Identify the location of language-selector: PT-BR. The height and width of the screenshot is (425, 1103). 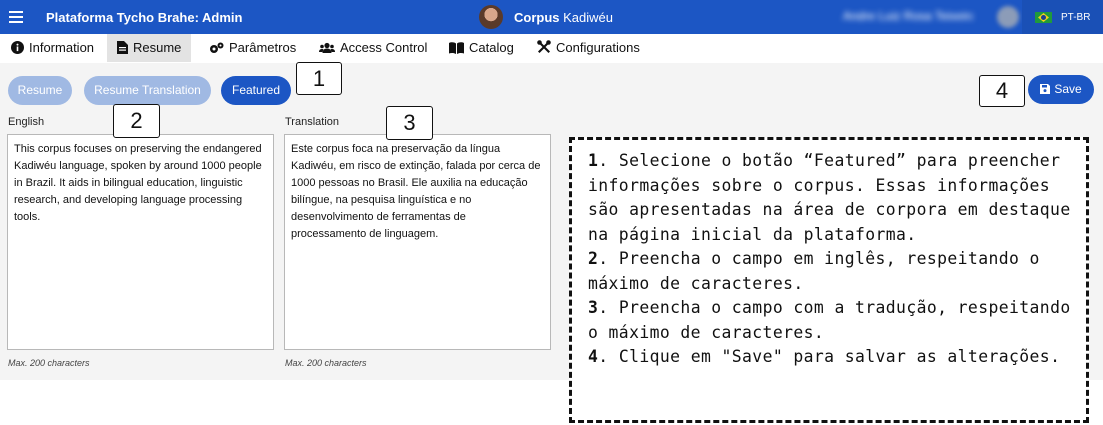
(1062, 17).